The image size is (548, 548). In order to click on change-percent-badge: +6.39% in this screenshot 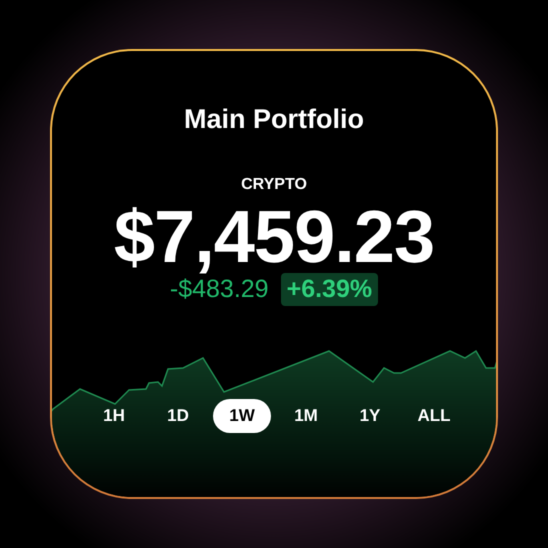, I will do `click(329, 289)`.